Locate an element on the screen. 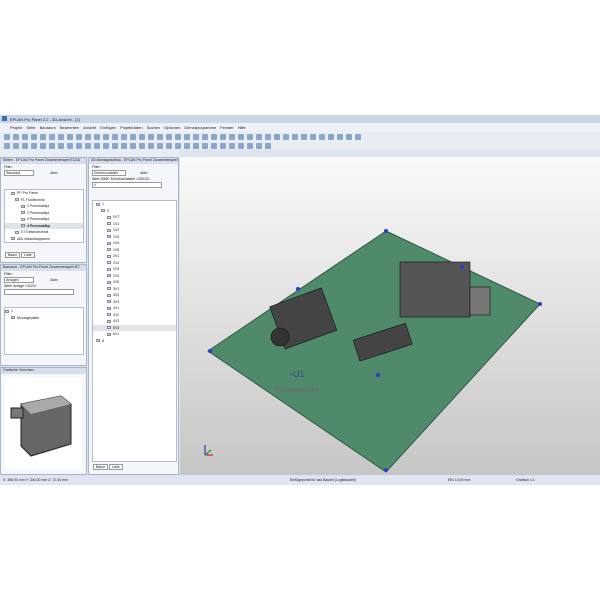 Image resolution: width=600 pixels, height=600 pixels. menu-item: Suchen is located at coordinates (154, 127).